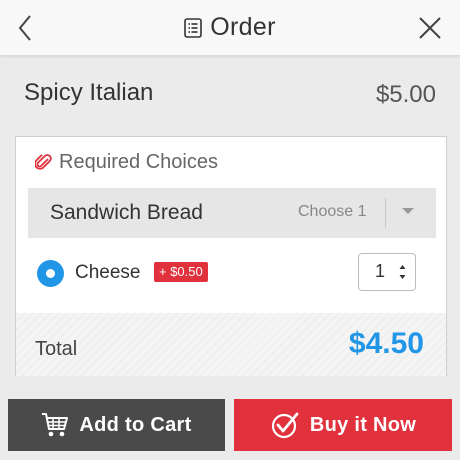 The height and width of the screenshot is (460, 460). I want to click on divider, so click(385, 213).